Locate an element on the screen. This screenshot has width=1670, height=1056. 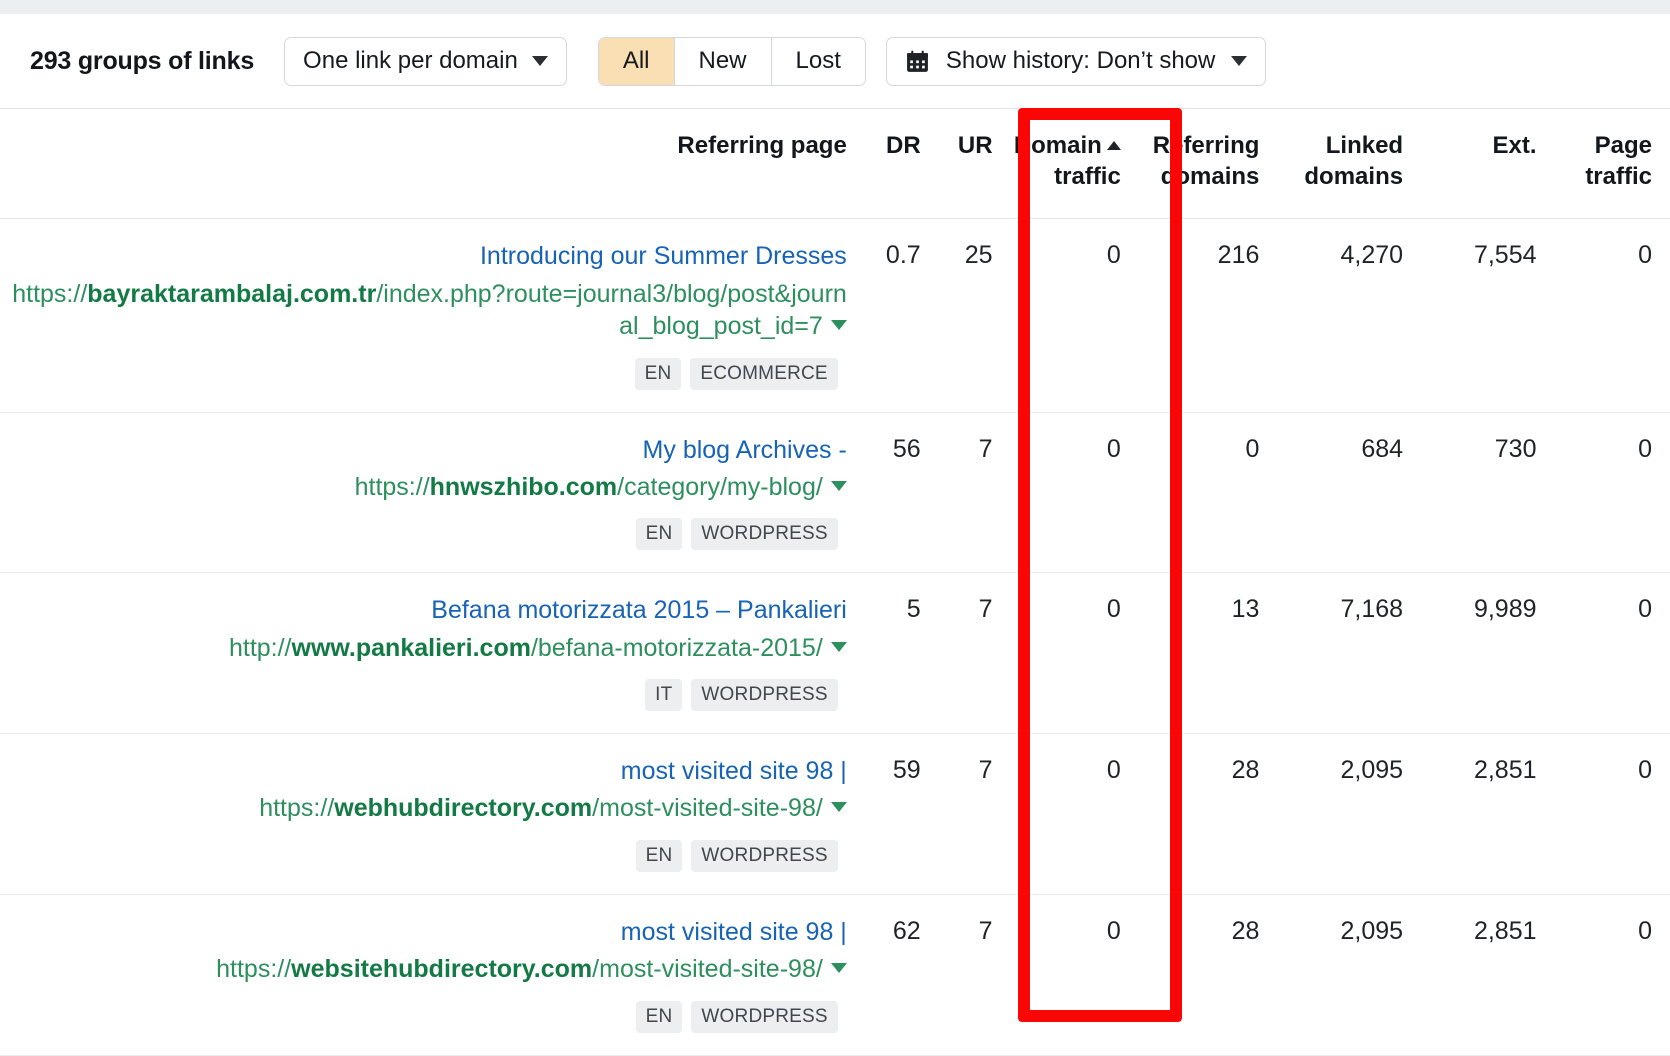
url-domain: webhubdirectory.com is located at coordinates (463, 808).